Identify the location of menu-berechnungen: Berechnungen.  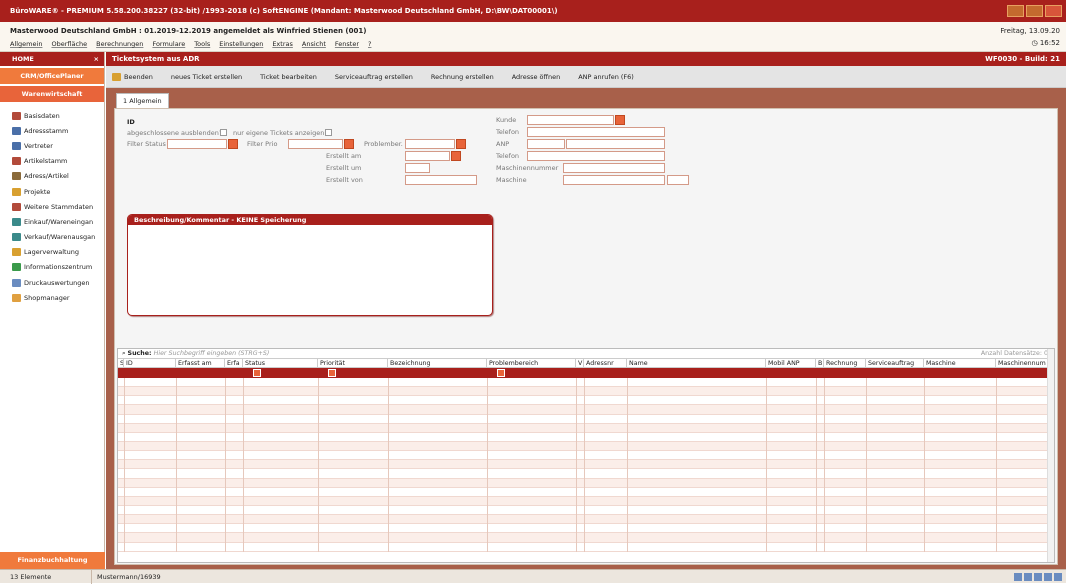
(119, 44).